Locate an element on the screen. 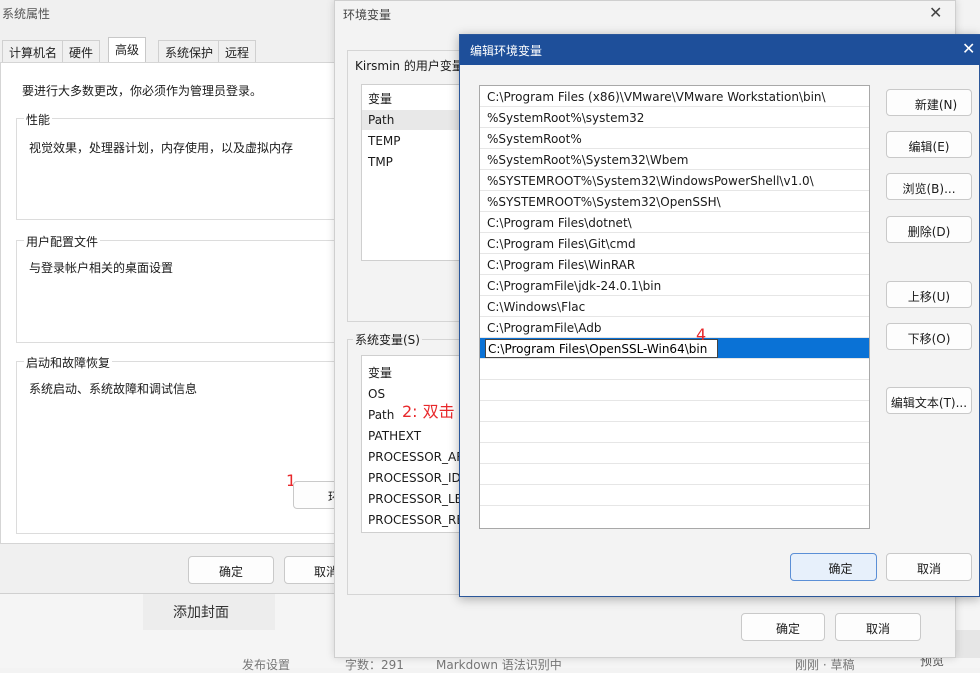 The image size is (980, 673). list-item-selected: C:\Program Files\OpenSSL-Win64\bin is located at coordinates (674, 348).